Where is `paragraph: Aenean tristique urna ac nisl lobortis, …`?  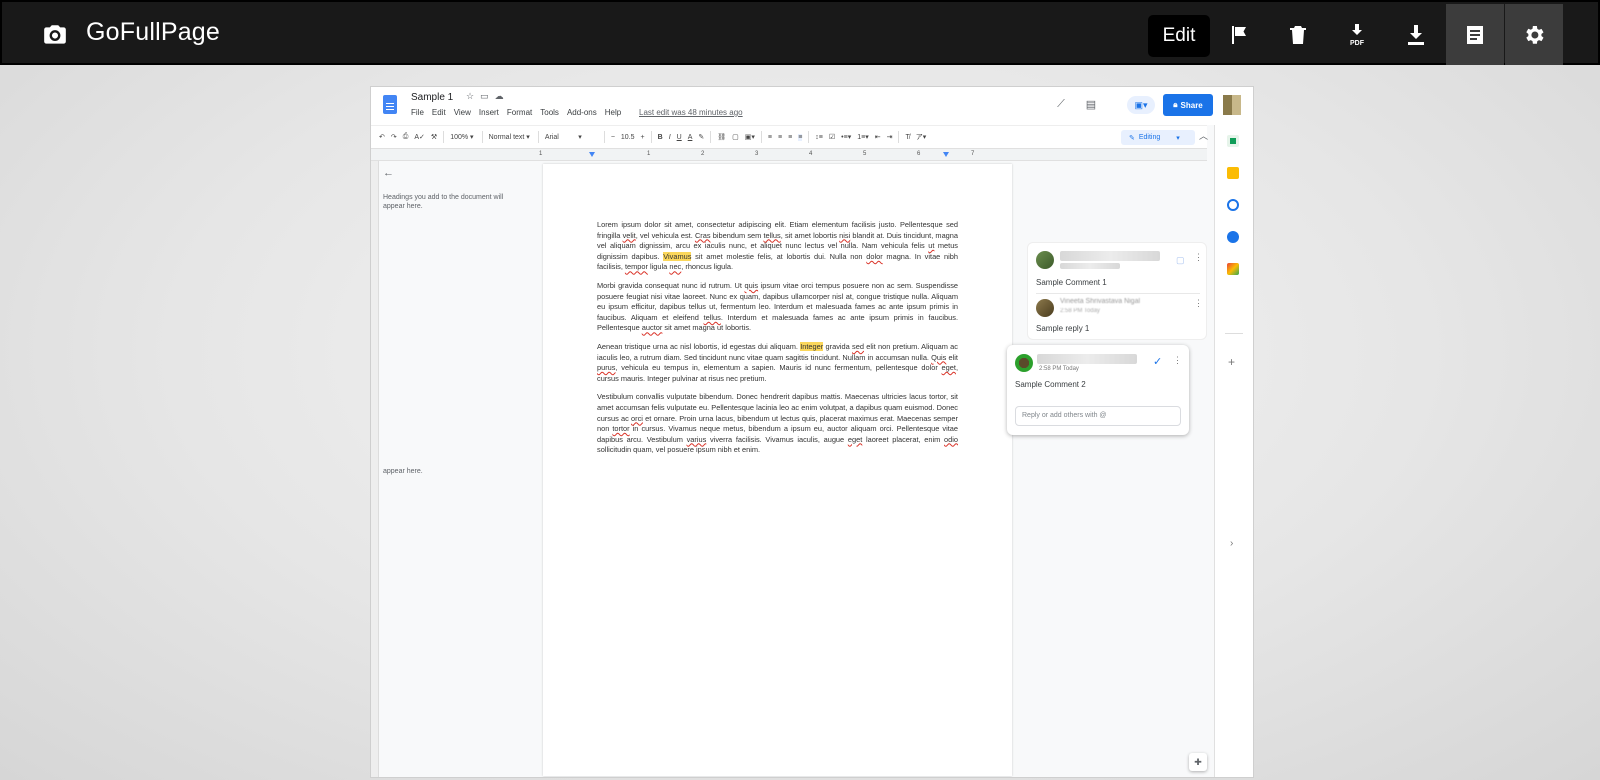
paragraph: Aenean tristique urna ac nisl lobortis, … is located at coordinates (777, 362).